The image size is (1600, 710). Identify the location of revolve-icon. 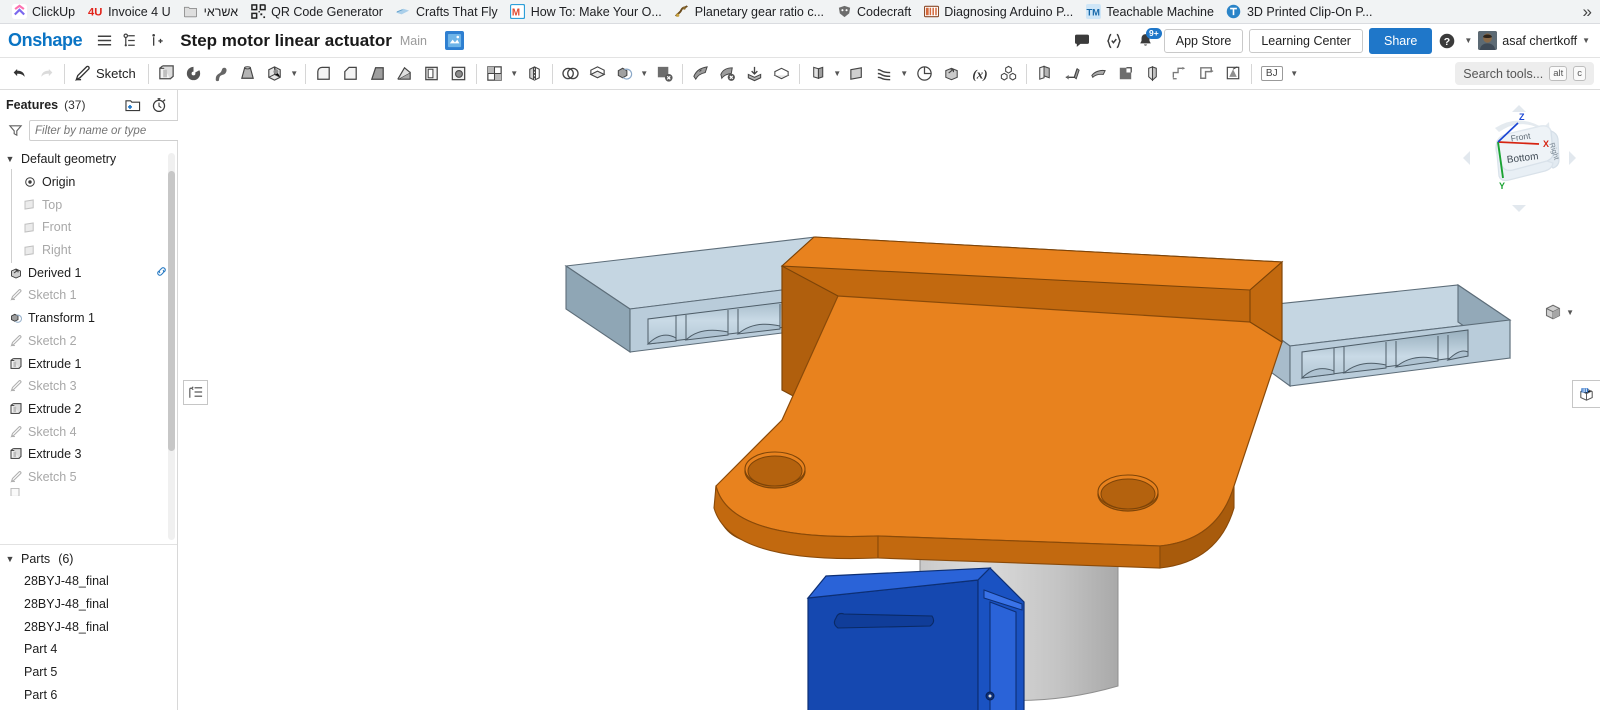
(193, 74).